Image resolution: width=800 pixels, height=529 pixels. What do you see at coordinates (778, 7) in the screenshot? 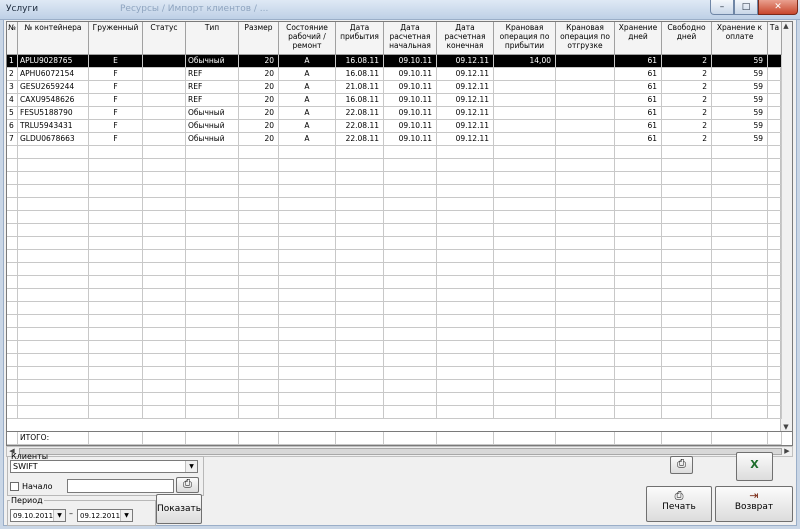
I see `close-button: ✕` at bounding box center [778, 7].